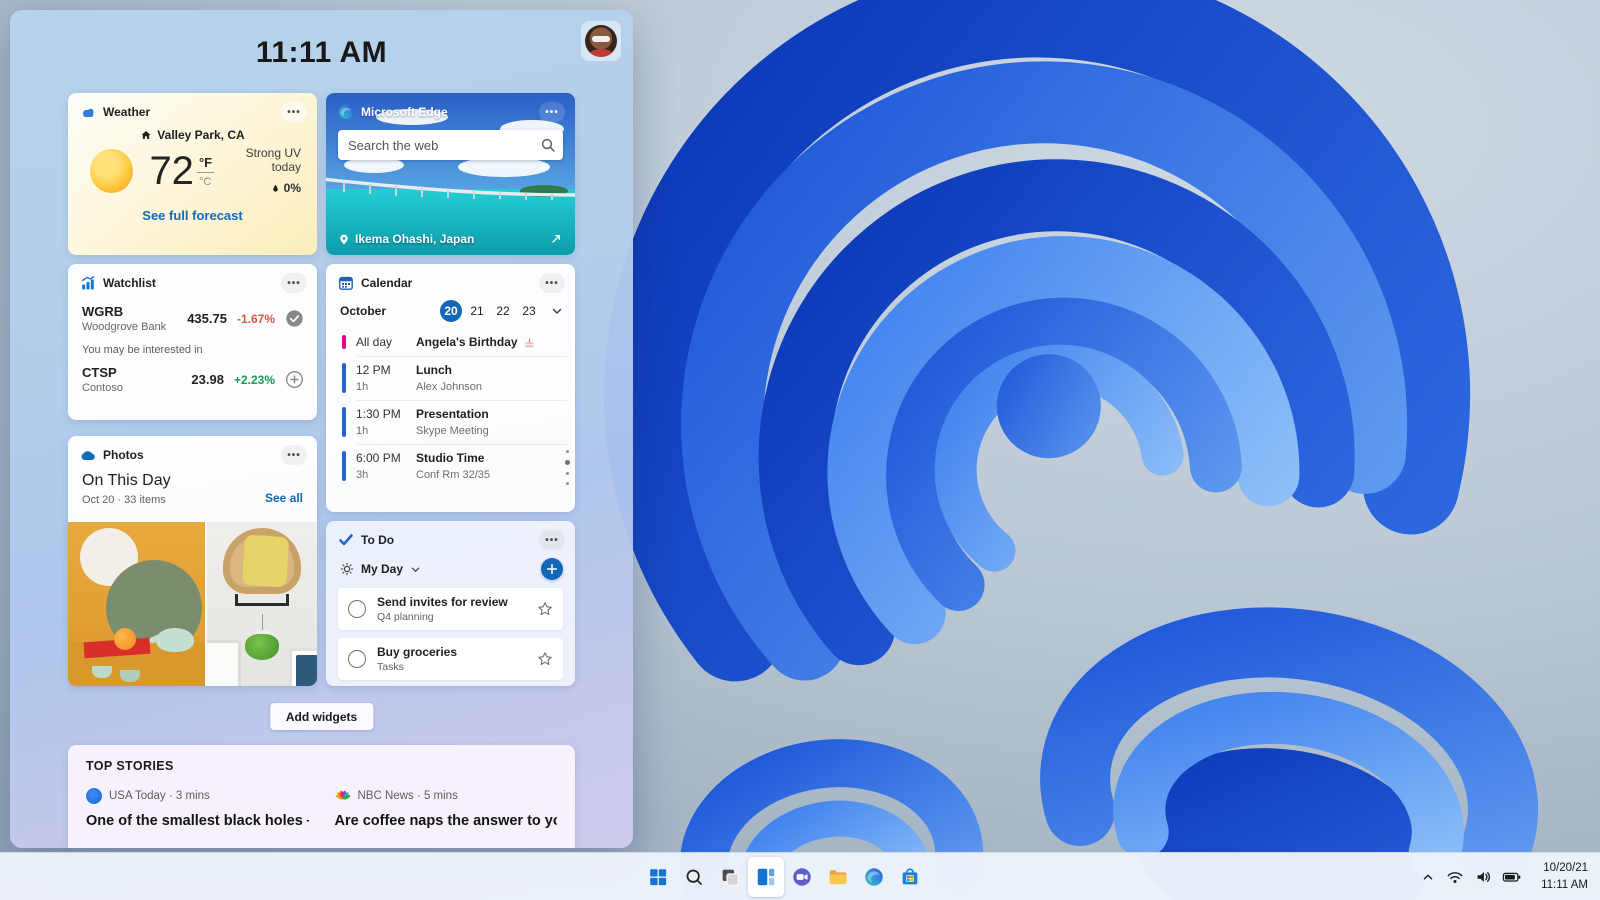  Describe the element at coordinates (294, 112) in the screenshot. I see `weather-more-options-button: •••` at that location.